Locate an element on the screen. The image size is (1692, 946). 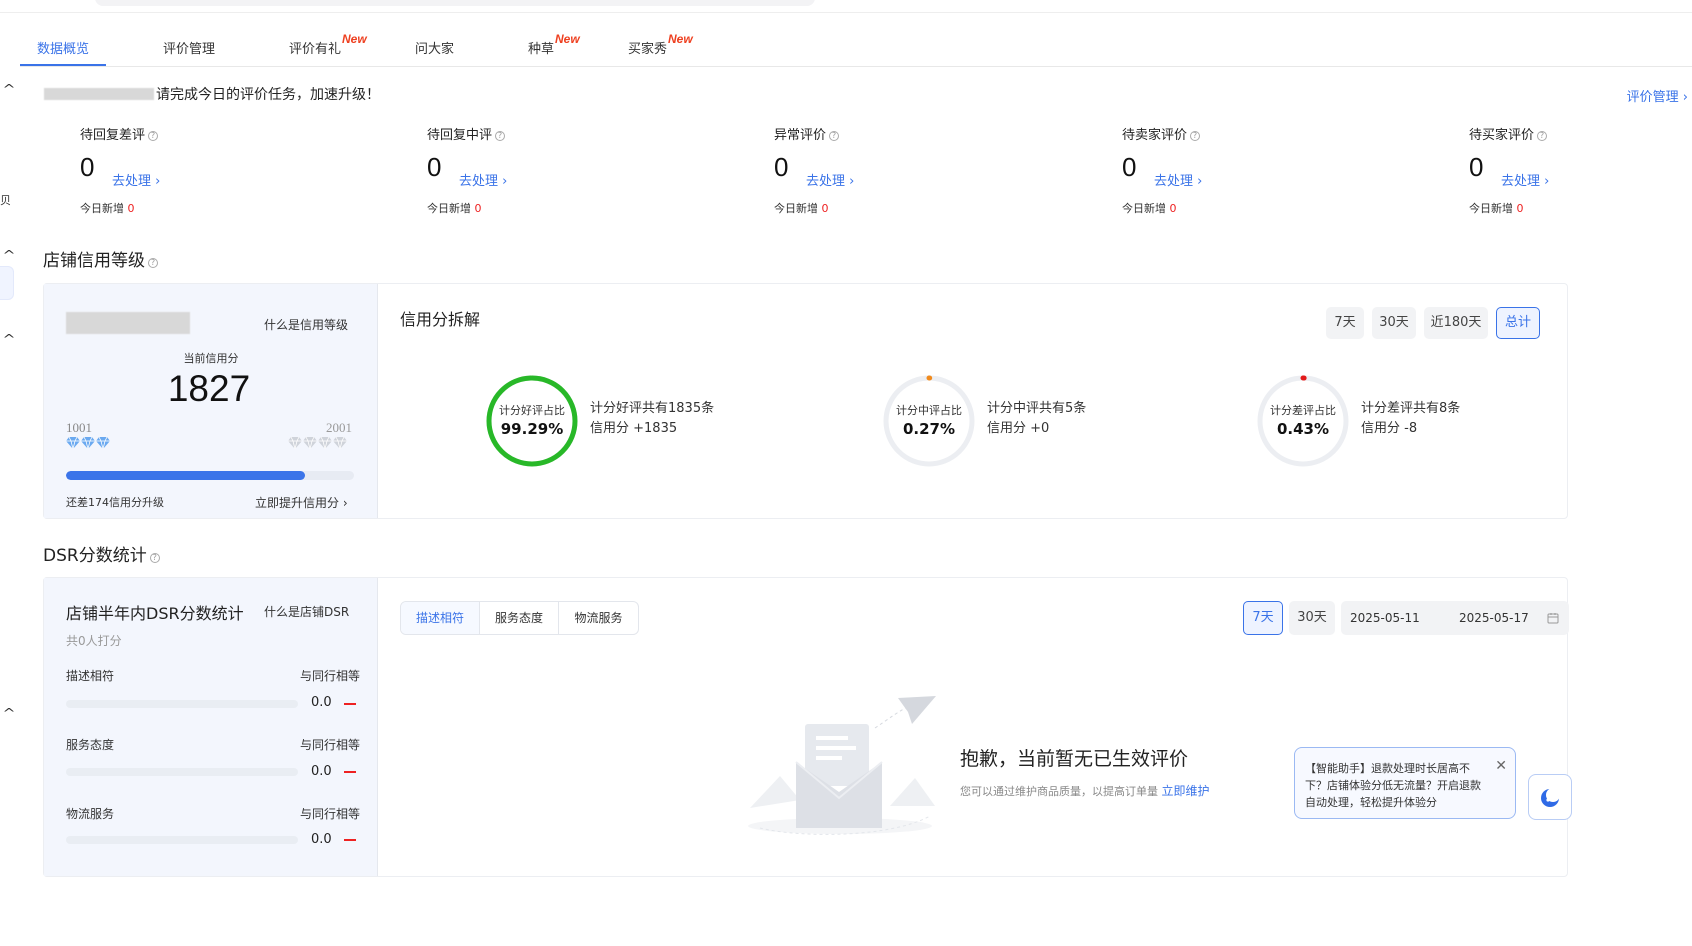
date-range-picker: 2025-05-11 2025-05-17 is located at coordinates (1455, 618).